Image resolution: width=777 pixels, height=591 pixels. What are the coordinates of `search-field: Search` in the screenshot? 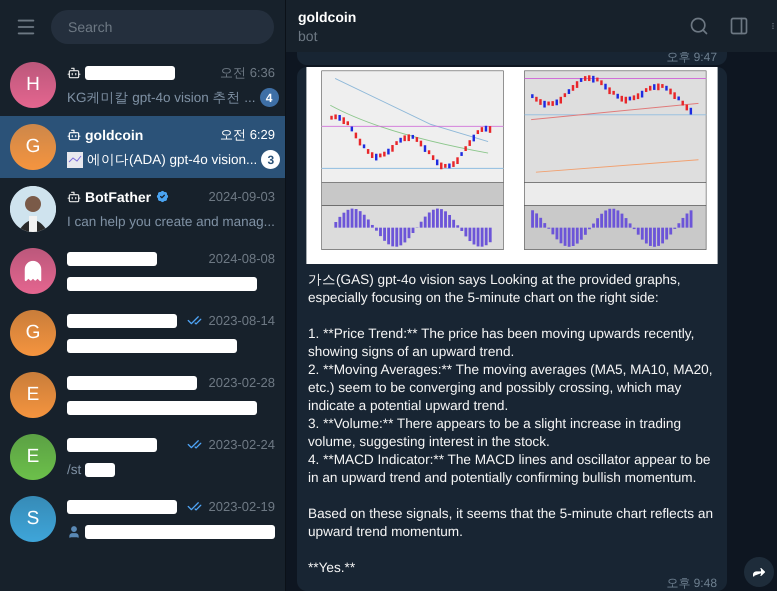 It's located at (162, 27).